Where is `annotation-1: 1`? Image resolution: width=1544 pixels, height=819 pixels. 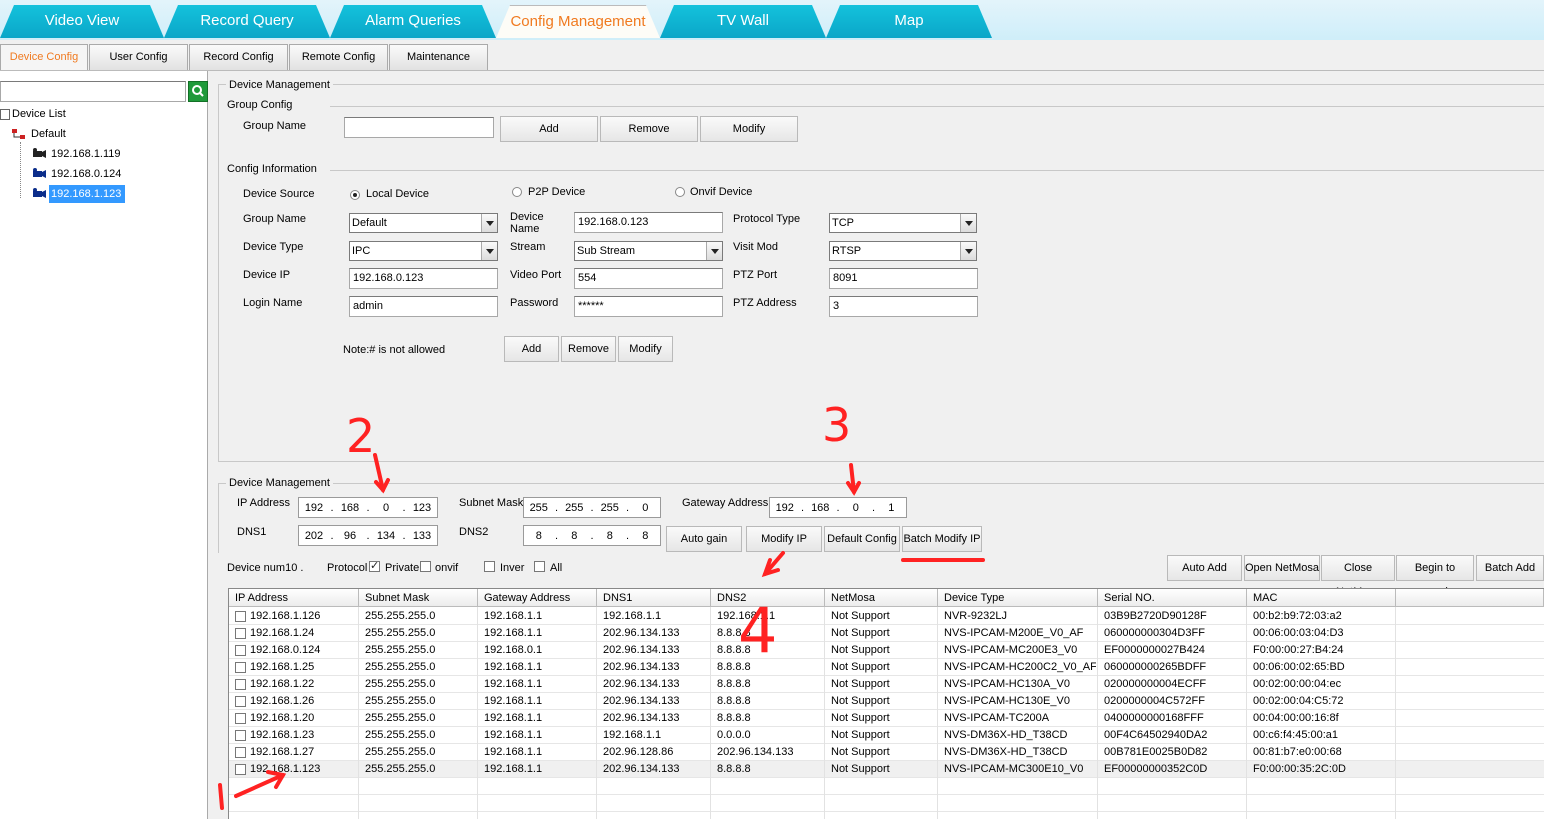 annotation-1: 1 is located at coordinates (220, 801).